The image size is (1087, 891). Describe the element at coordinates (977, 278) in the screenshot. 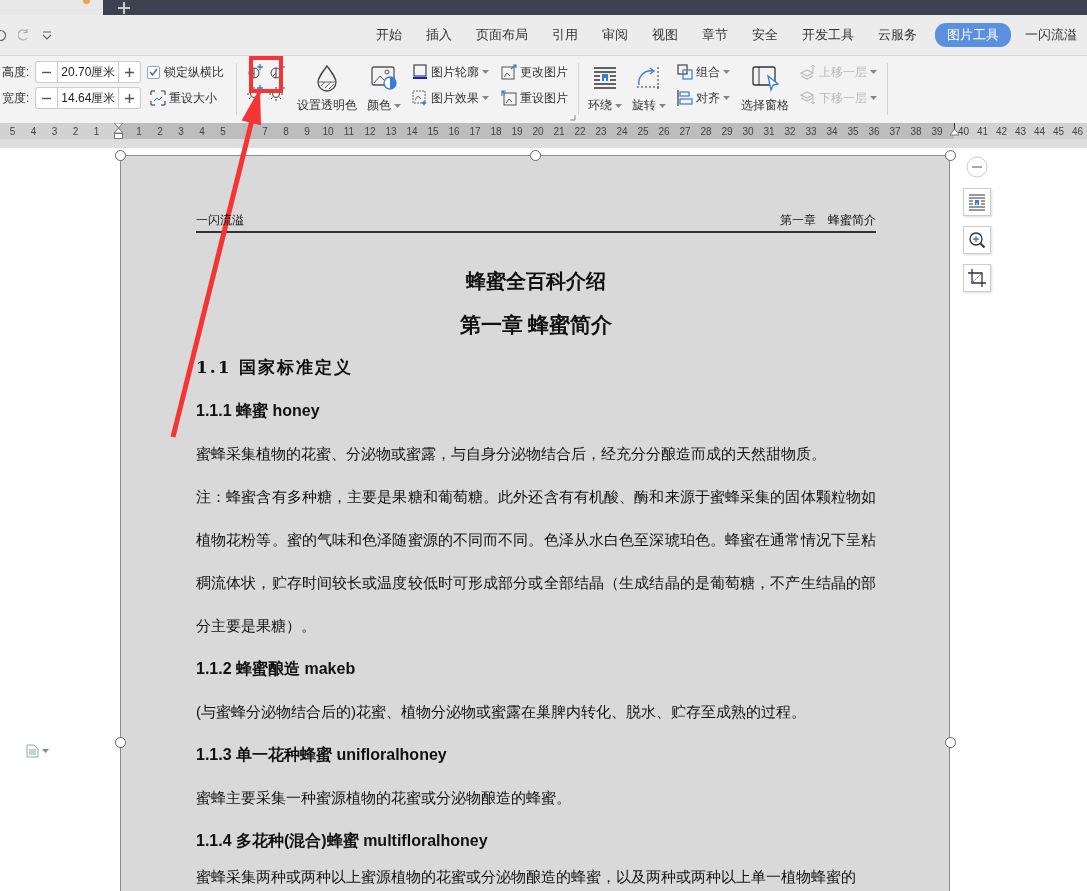

I see `crop-button` at that location.